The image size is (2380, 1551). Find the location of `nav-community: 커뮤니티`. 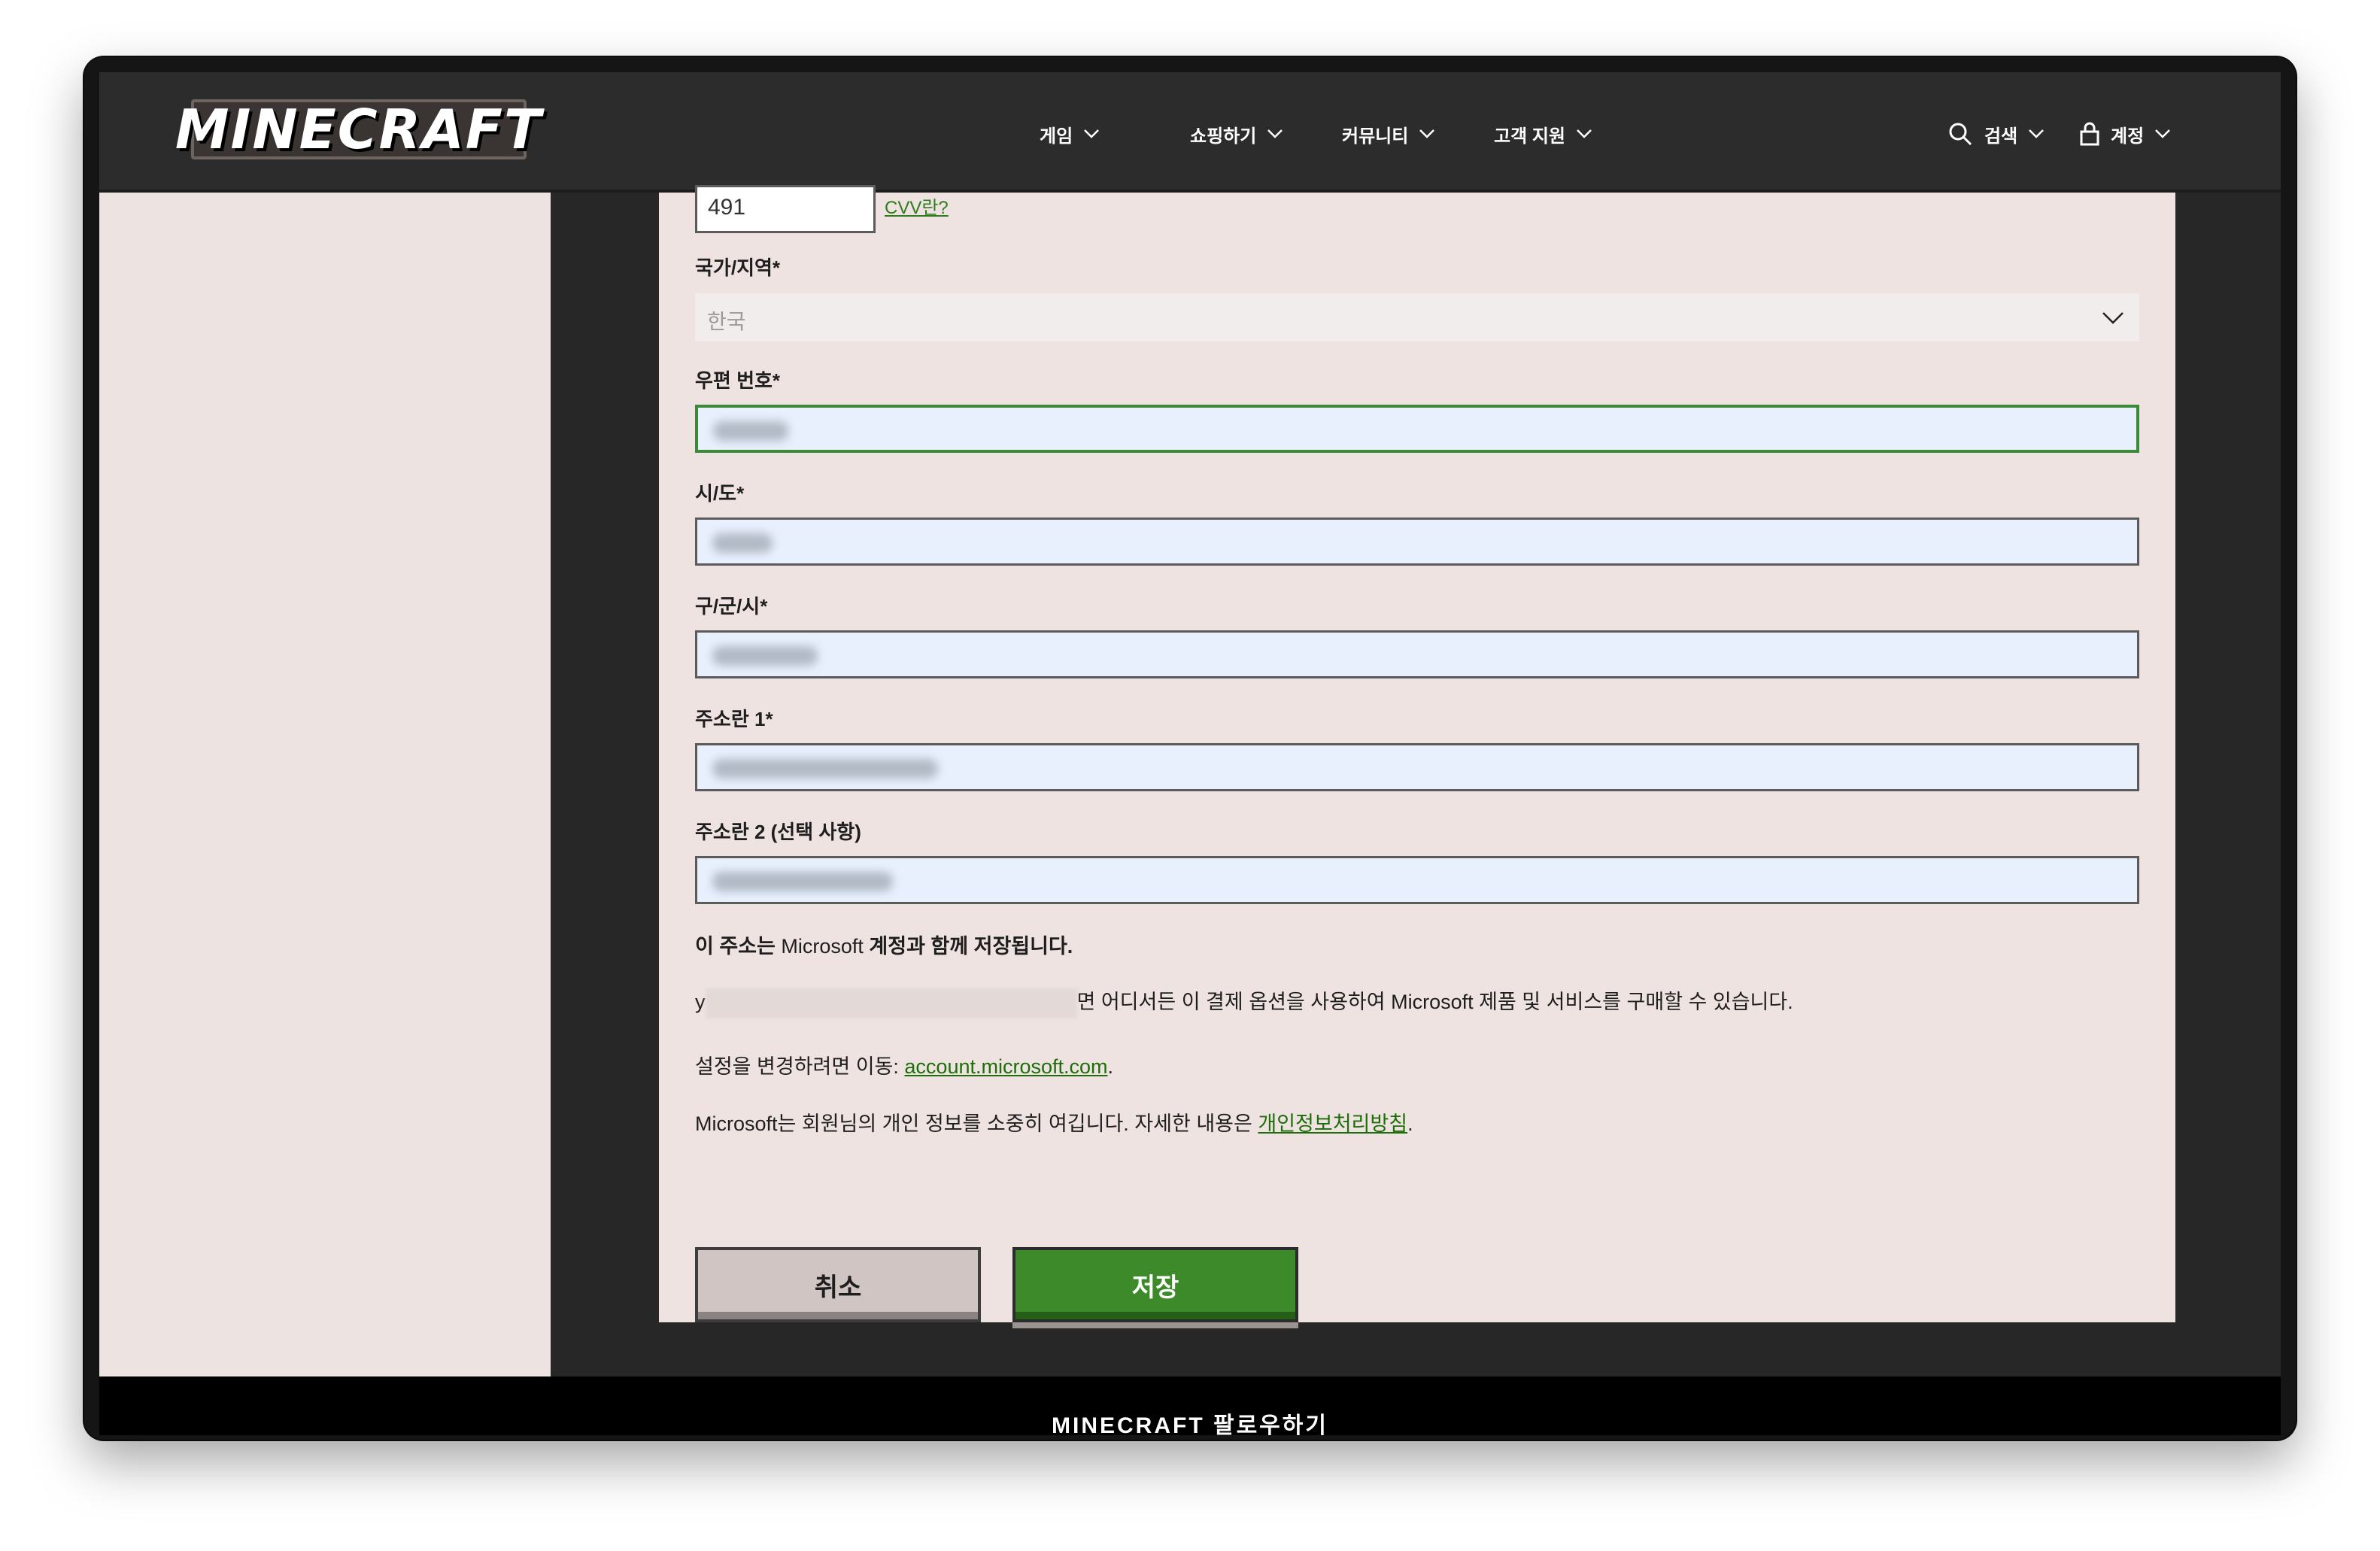

nav-community: 커뮤니티 is located at coordinates (1388, 133).